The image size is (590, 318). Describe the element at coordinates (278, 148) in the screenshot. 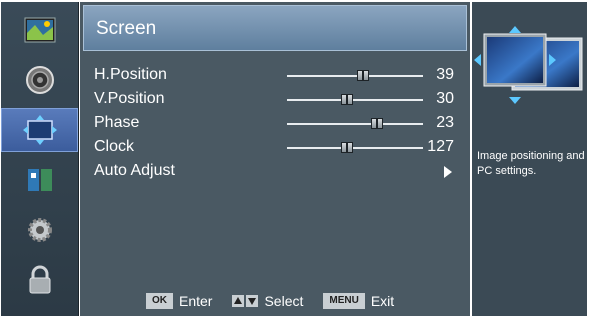

I see `menu-item-clock: Clock 127` at that location.